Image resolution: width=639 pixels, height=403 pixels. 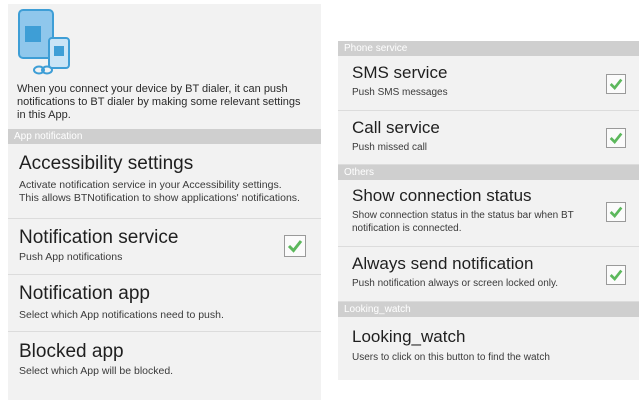 What do you see at coordinates (488, 309) in the screenshot?
I see `section-header-looking-watch: Looking_watch` at bounding box center [488, 309].